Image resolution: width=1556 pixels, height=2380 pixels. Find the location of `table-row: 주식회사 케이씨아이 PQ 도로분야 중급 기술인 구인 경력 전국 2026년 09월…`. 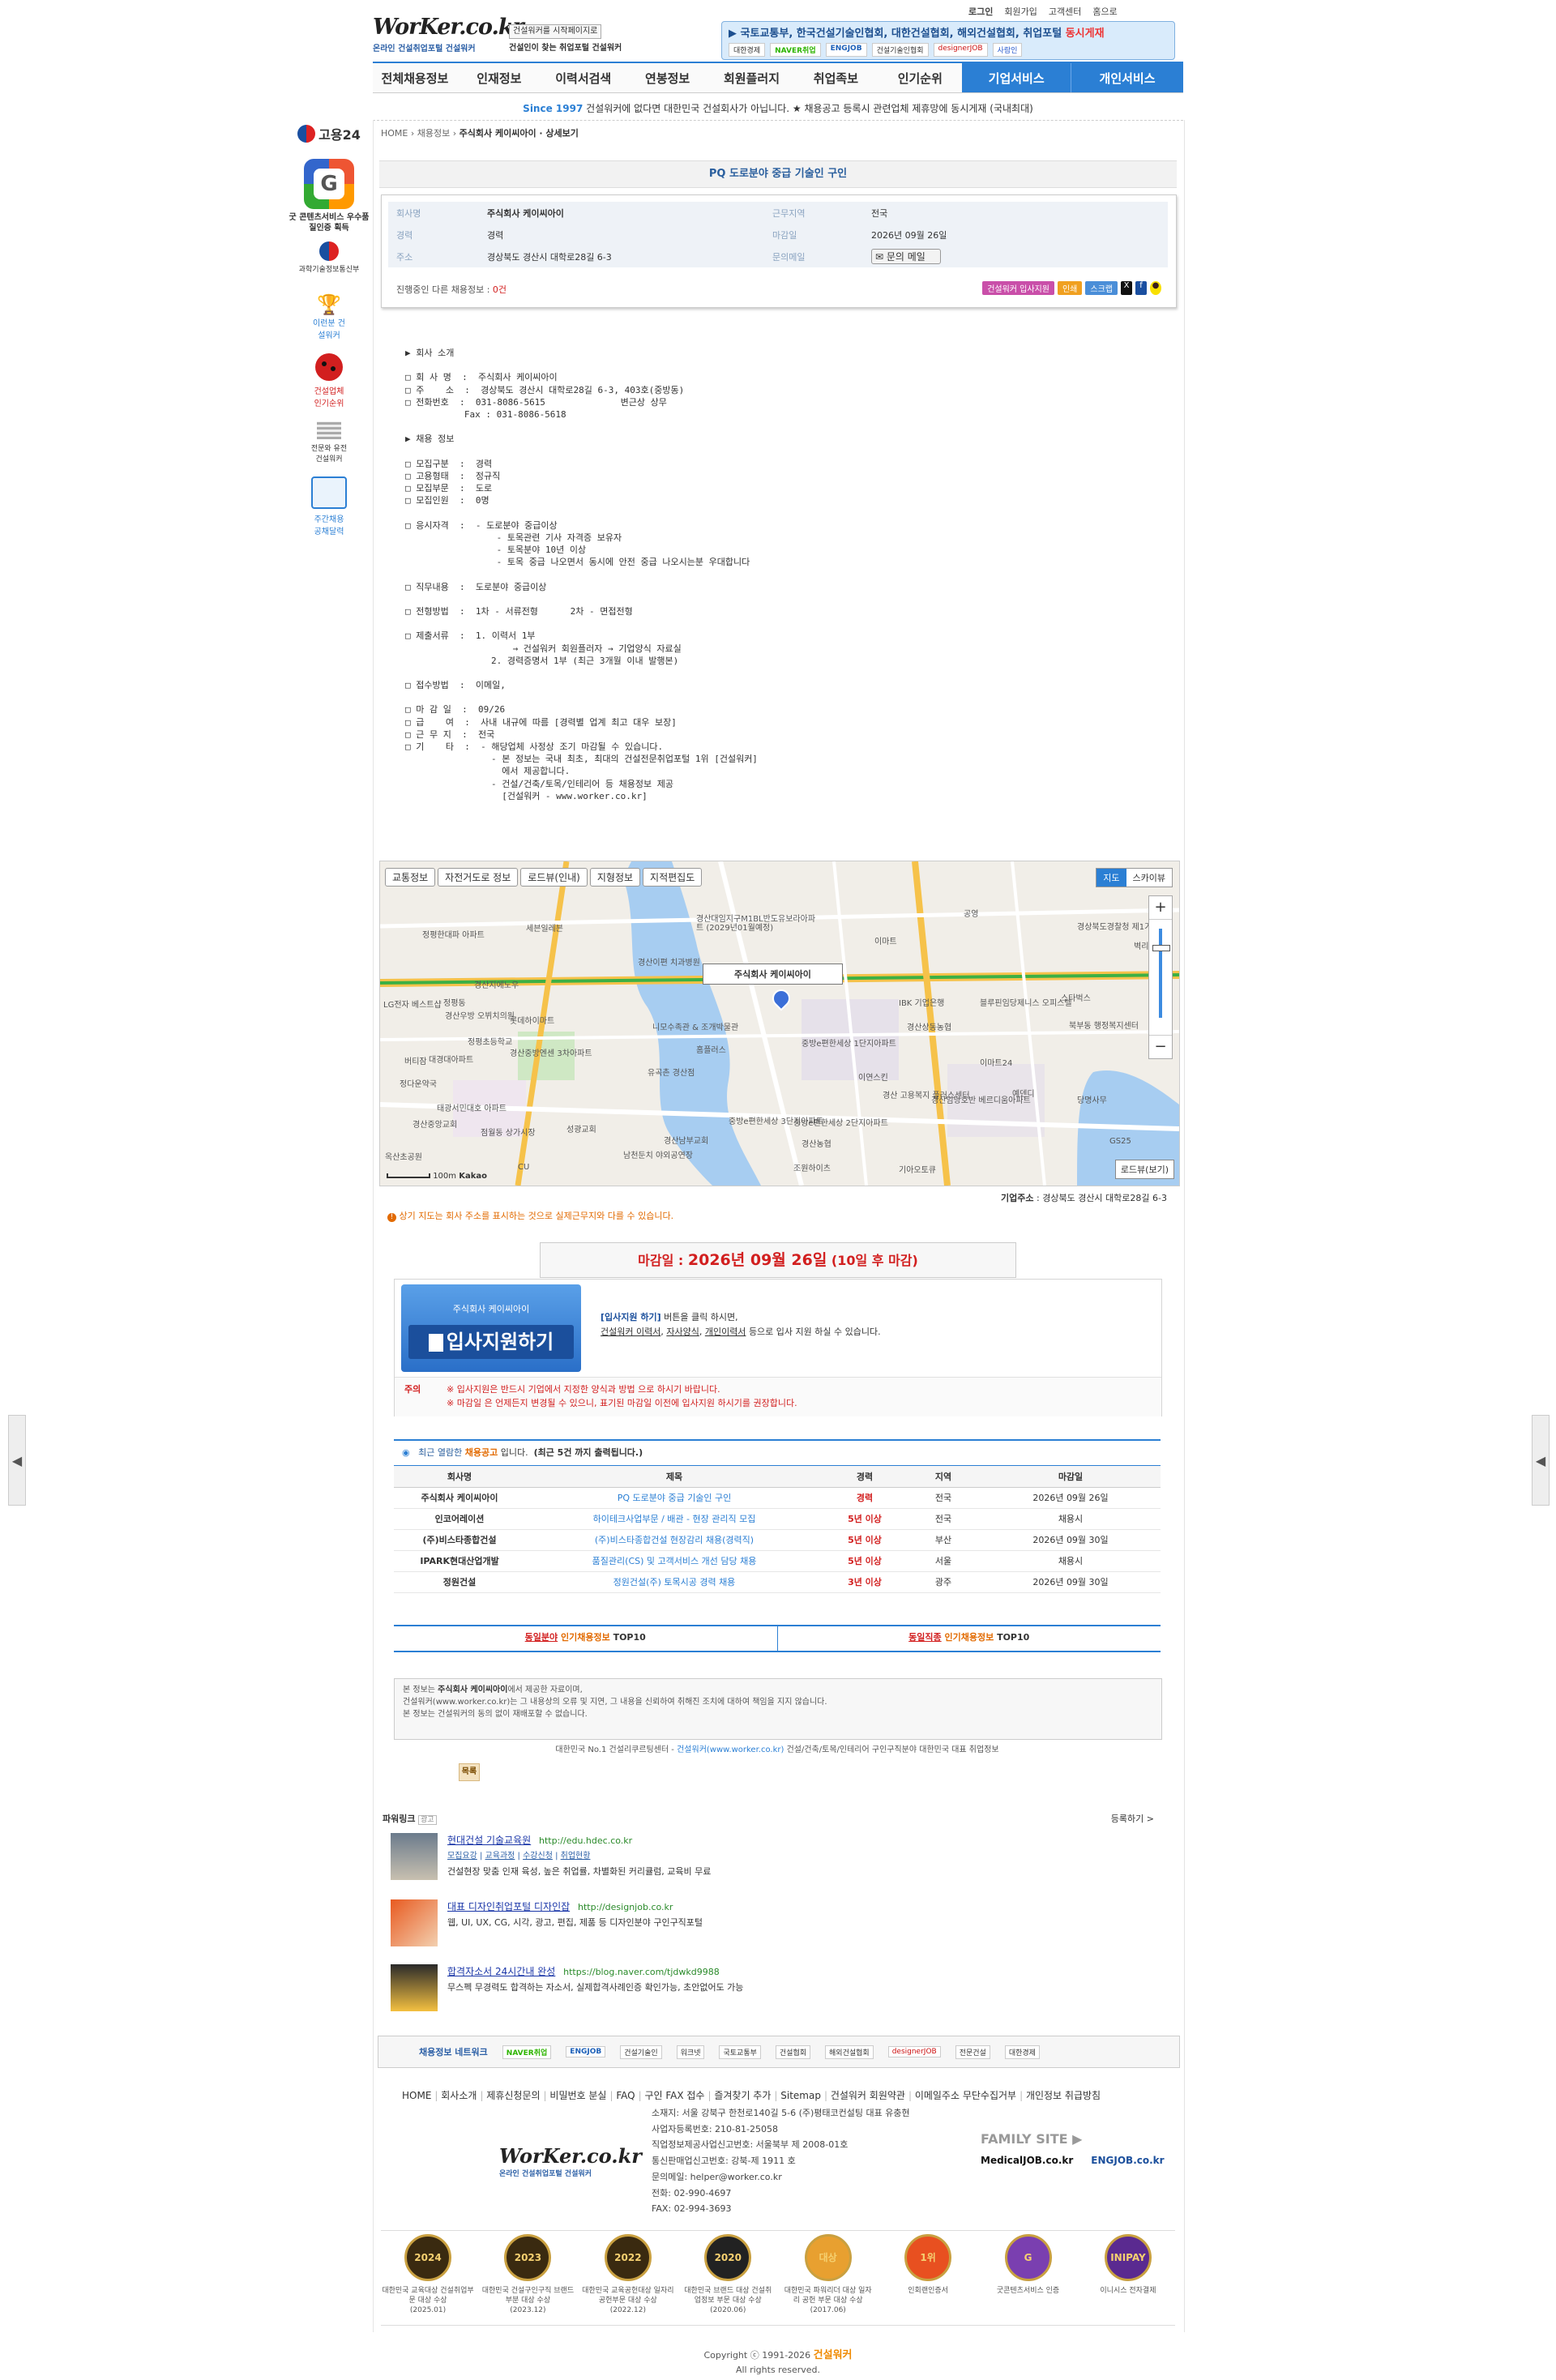

table-row: 주식회사 케이씨아이 PQ 도로분야 중급 기술인 구인 경력 전국 2026년 09월… is located at coordinates (777, 1497).